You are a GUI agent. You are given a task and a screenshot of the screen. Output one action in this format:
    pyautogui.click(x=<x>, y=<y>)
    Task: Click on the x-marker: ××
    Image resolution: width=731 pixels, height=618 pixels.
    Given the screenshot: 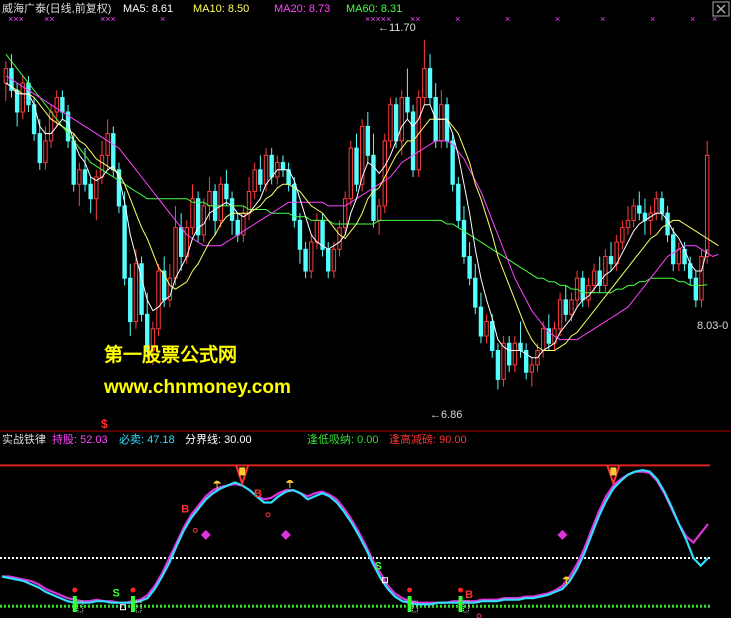 What is the action you would take?
    pyautogui.click(x=49, y=19)
    